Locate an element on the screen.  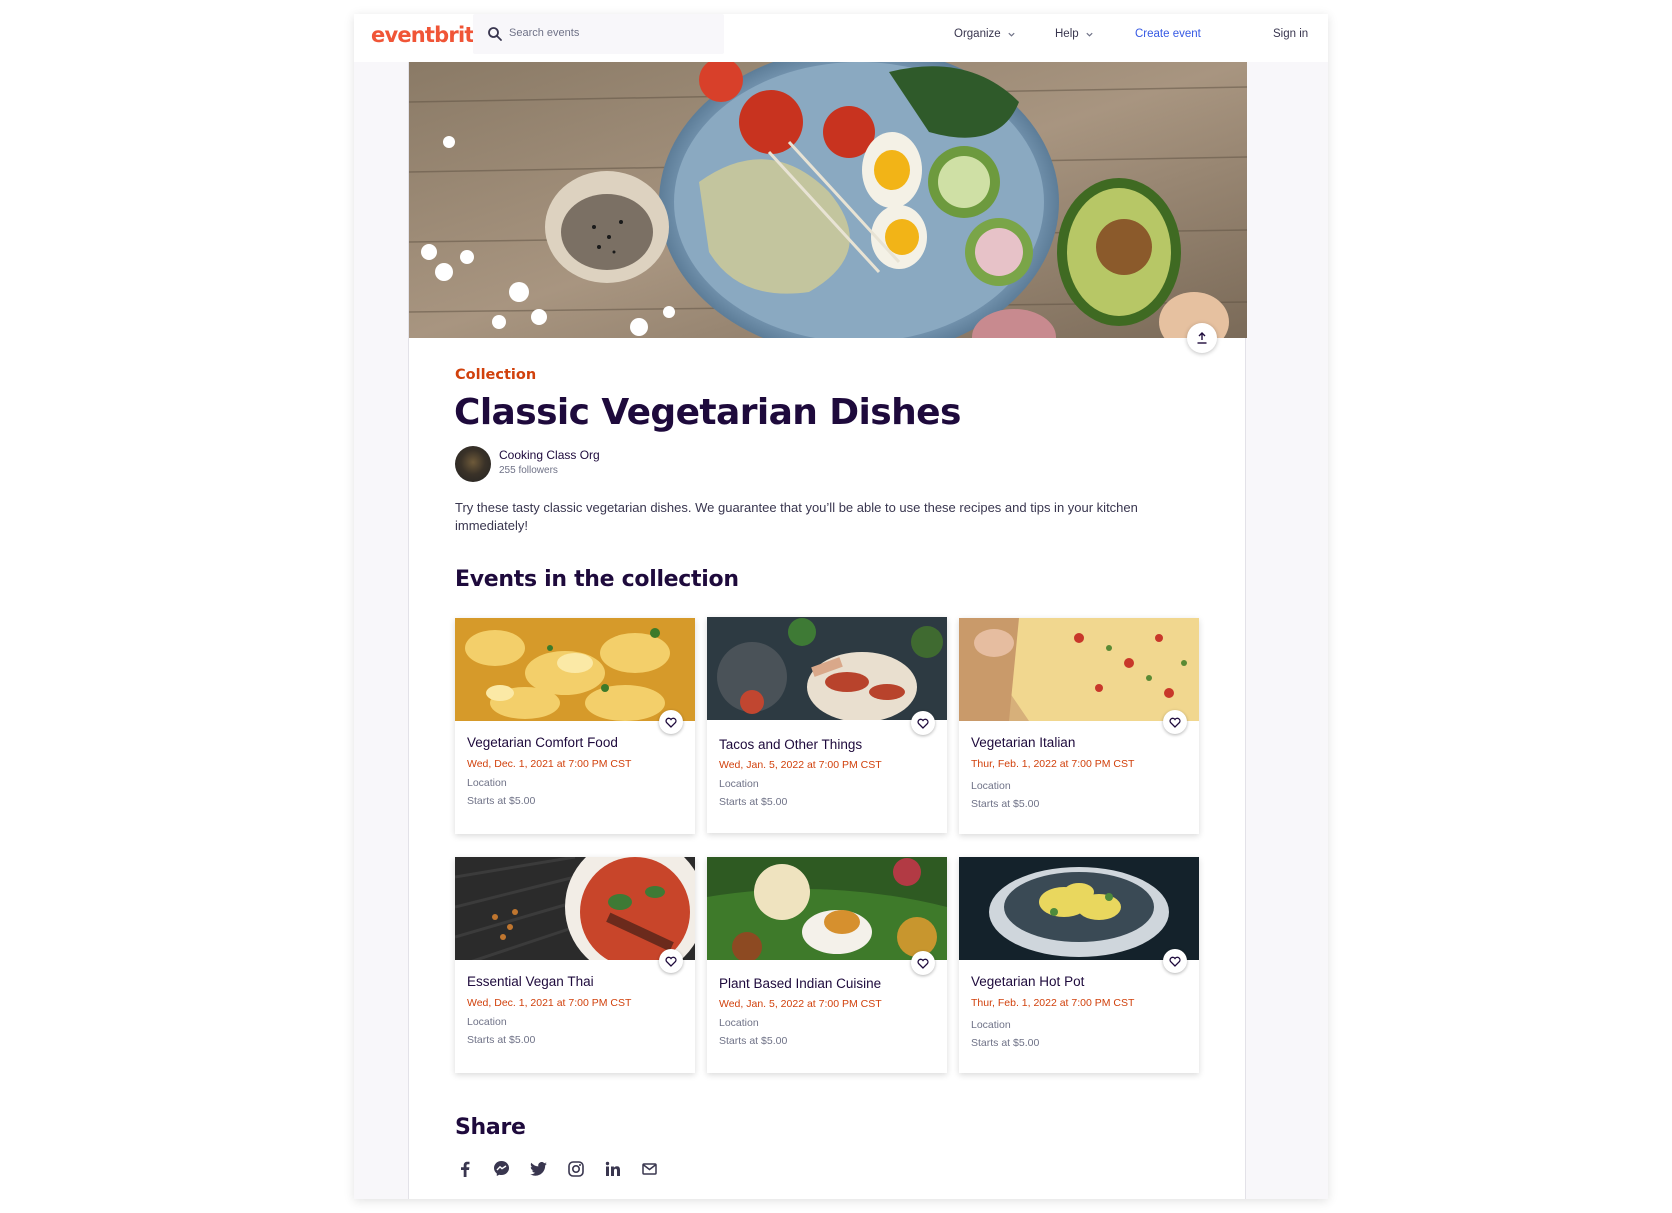
event-title: Vegetarian Comfort Food is located at coordinates (542, 742).